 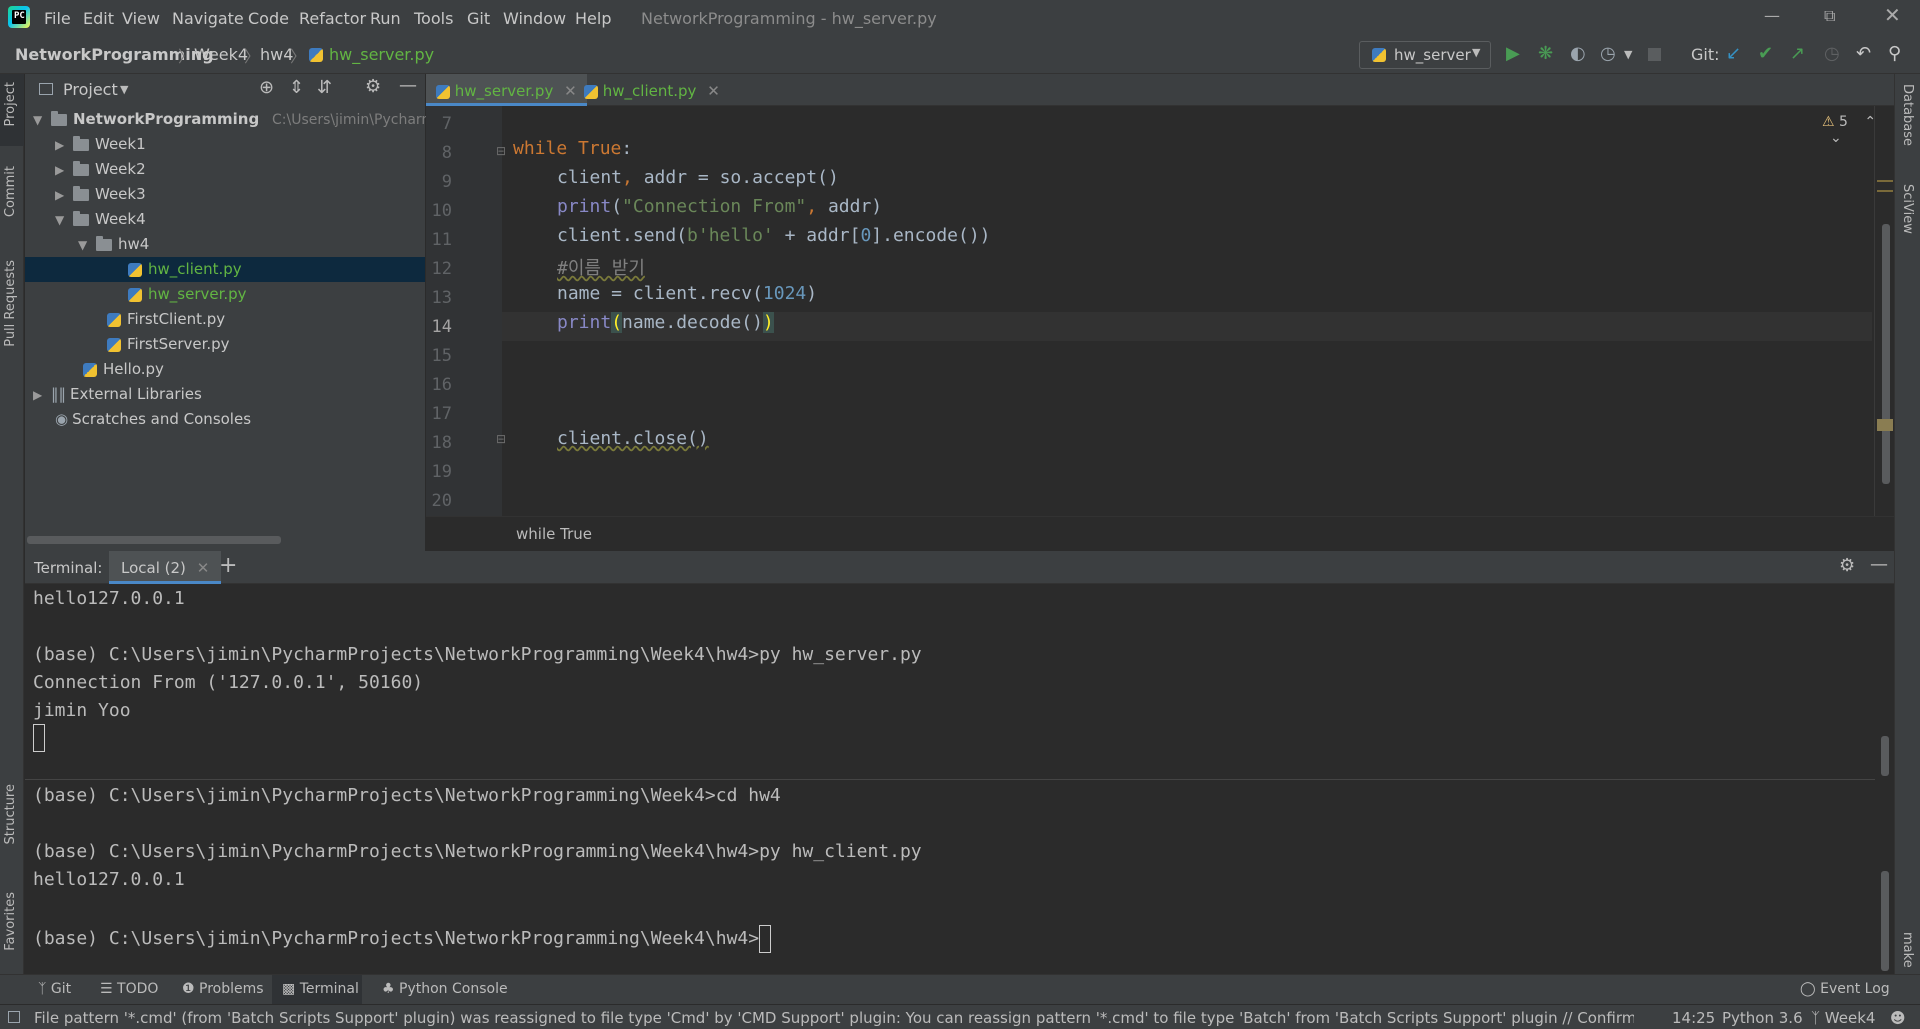 I want to click on menu-git: Git, so click(x=478, y=18).